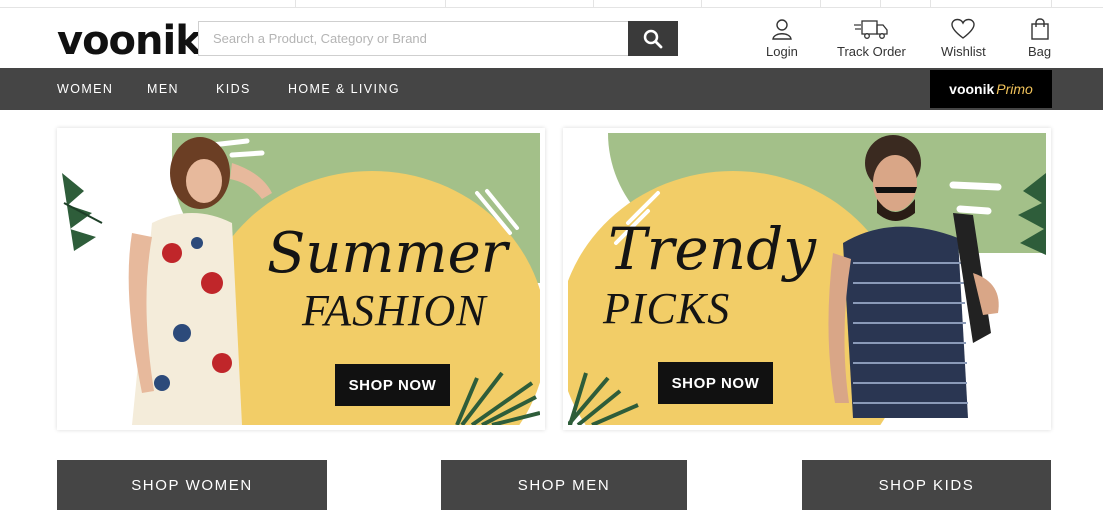 This screenshot has height=530, width=1103. What do you see at coordinates (712, 249) in the screenshot?
I see `banner-title-script: Trendy` at bounding box center [712, 249].